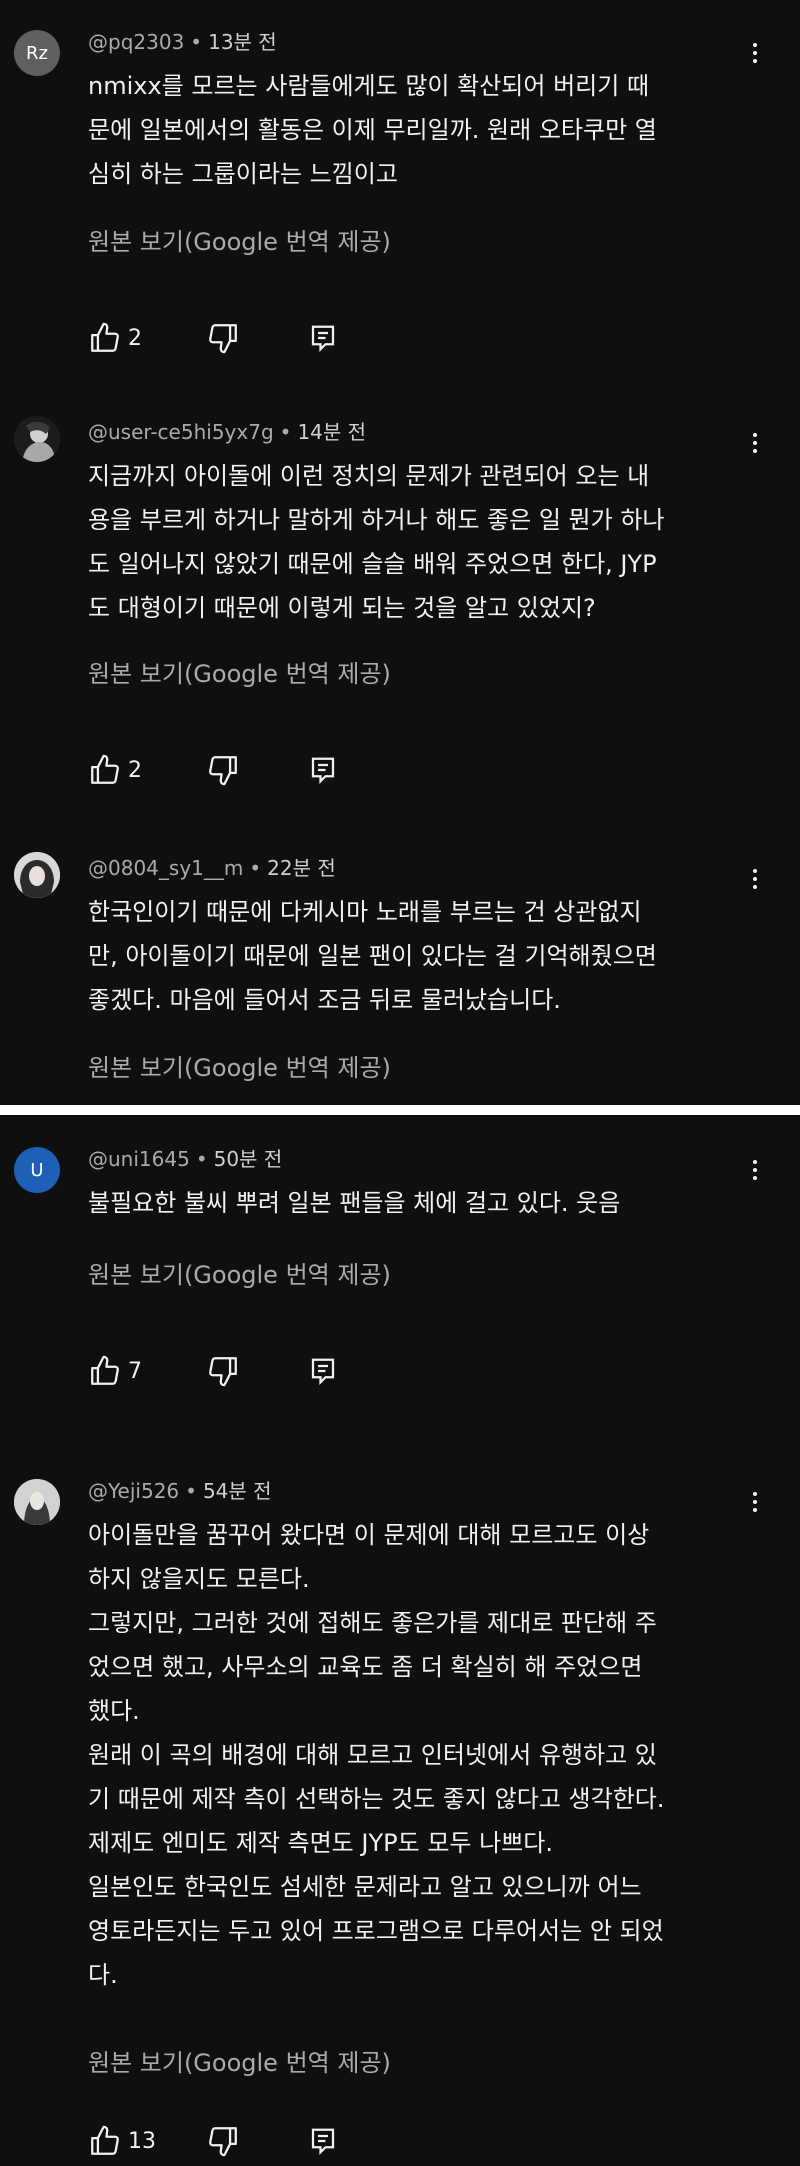 The height and width of the screenshot is (2166, 800). Describe the element at coordinates (376, 520) in the screenshot. I see `comment-line: 용을 부르게 하거나 말하게 하거나 해도 좋은 일 뭔가 하나` at that location.